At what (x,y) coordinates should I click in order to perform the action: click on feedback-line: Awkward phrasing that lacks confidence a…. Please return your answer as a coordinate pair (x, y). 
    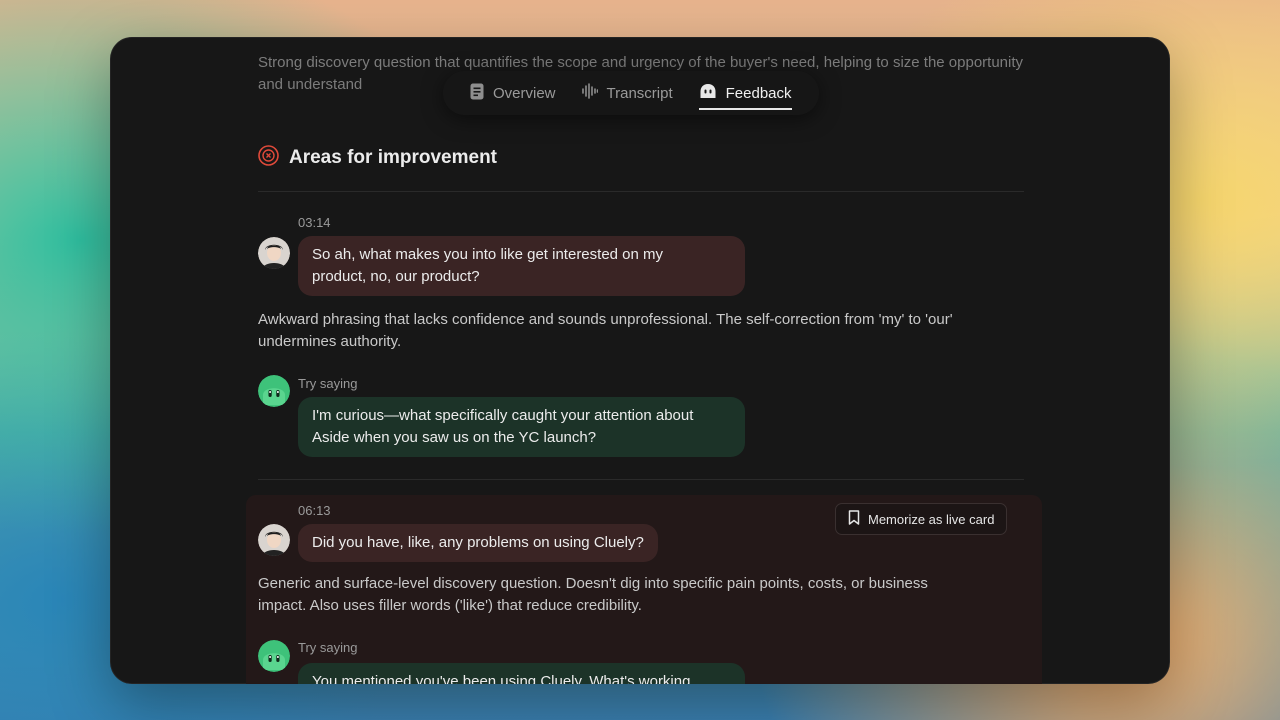
    Looking at the image, I should click on (605, 319).